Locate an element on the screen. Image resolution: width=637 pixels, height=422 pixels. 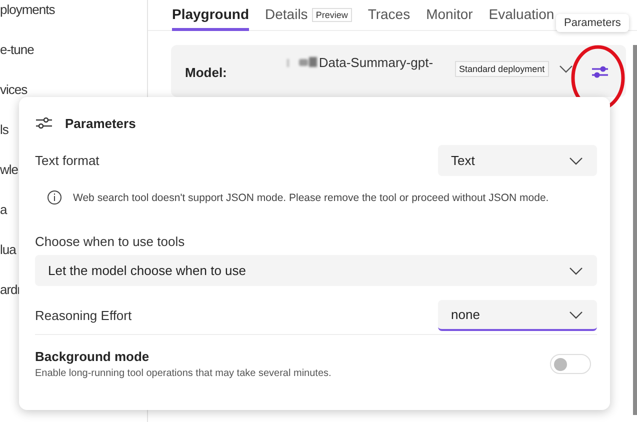
notice-text: Web search tool doesn't support JSON mode. Please remove the tool or proceed without JSON mode. is located at coordinates (311, 198).